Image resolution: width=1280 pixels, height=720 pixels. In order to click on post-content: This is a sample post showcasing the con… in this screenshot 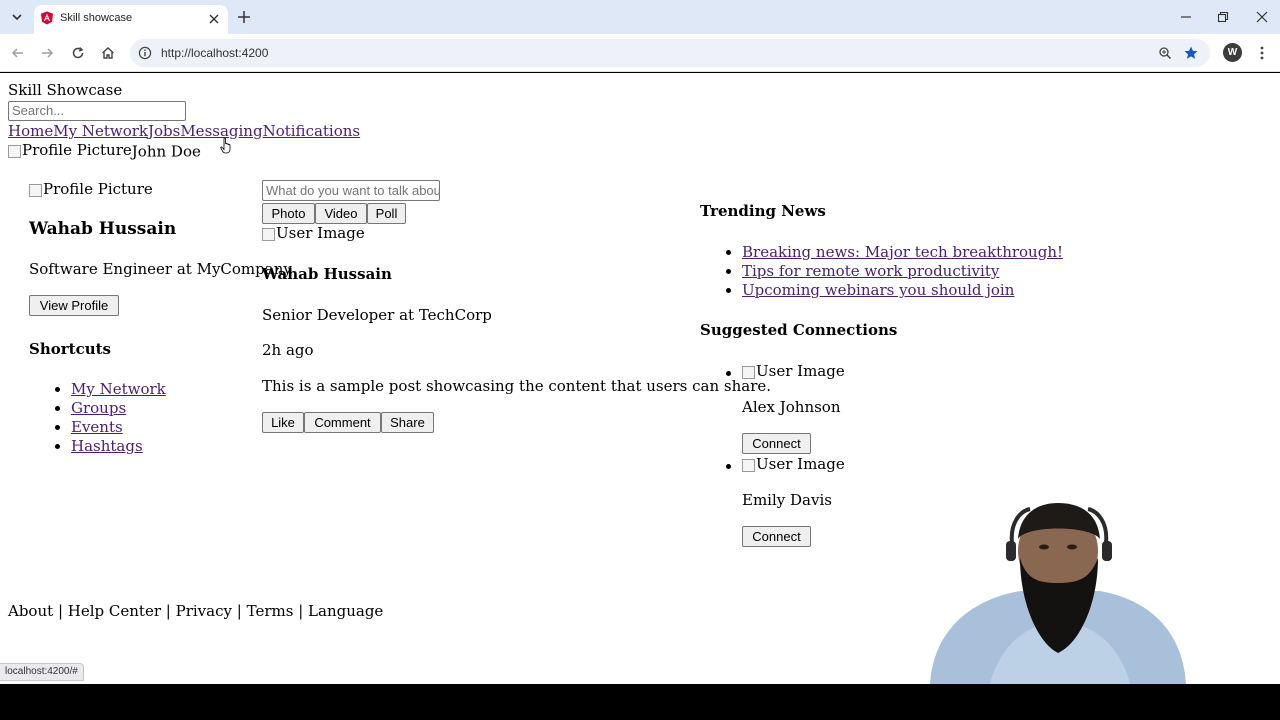, I will do `click(517, 386)`.